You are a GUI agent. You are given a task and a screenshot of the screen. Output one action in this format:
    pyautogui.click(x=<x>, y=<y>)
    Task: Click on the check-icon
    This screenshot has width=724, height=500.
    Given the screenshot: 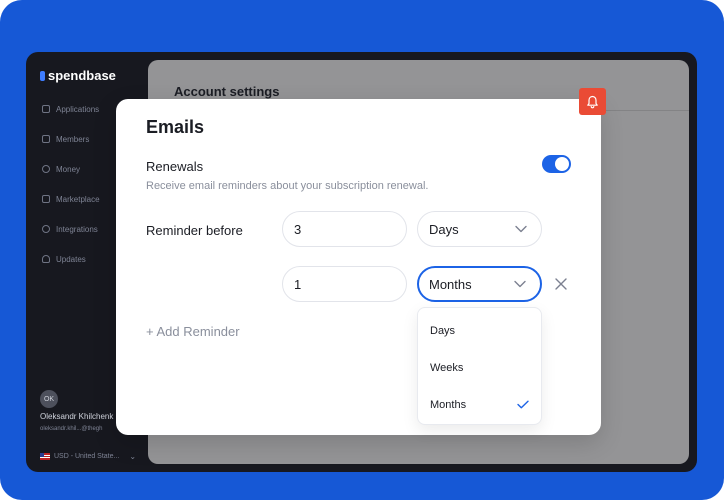 What is the action you would take?
    pyautogui.click(x=523, y=404)
    